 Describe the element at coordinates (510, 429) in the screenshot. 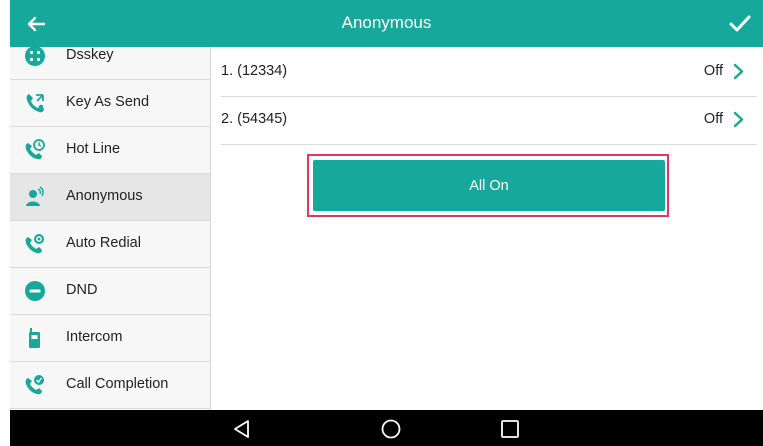

I see `recent-square-icon` at that location.